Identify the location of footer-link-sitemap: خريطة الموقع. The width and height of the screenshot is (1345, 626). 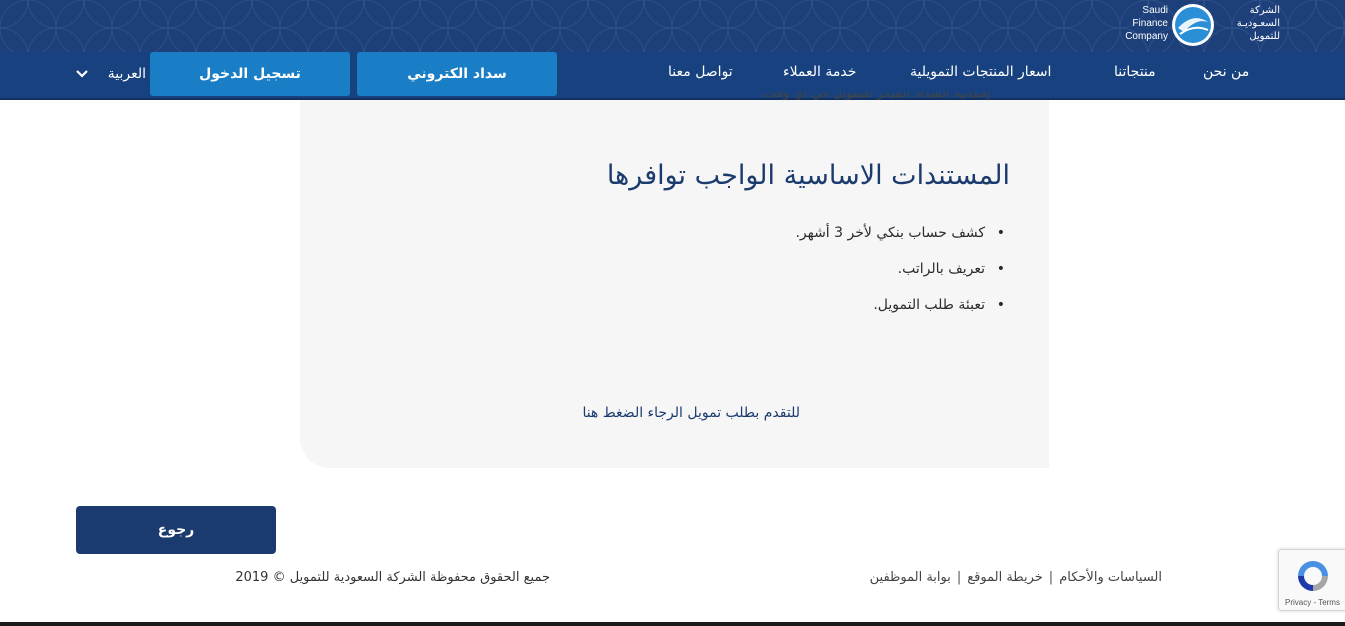
(1005, 577).